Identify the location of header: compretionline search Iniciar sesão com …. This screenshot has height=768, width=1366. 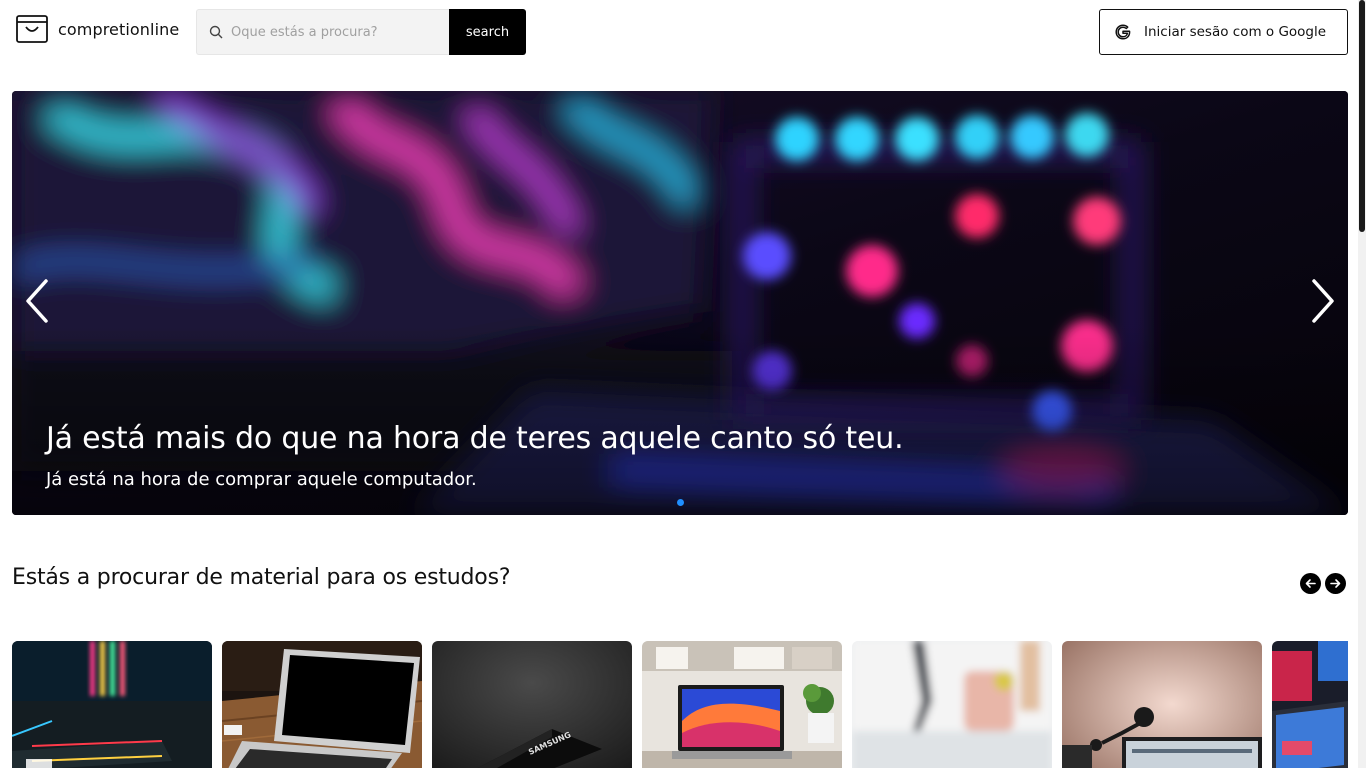
(683, 32).